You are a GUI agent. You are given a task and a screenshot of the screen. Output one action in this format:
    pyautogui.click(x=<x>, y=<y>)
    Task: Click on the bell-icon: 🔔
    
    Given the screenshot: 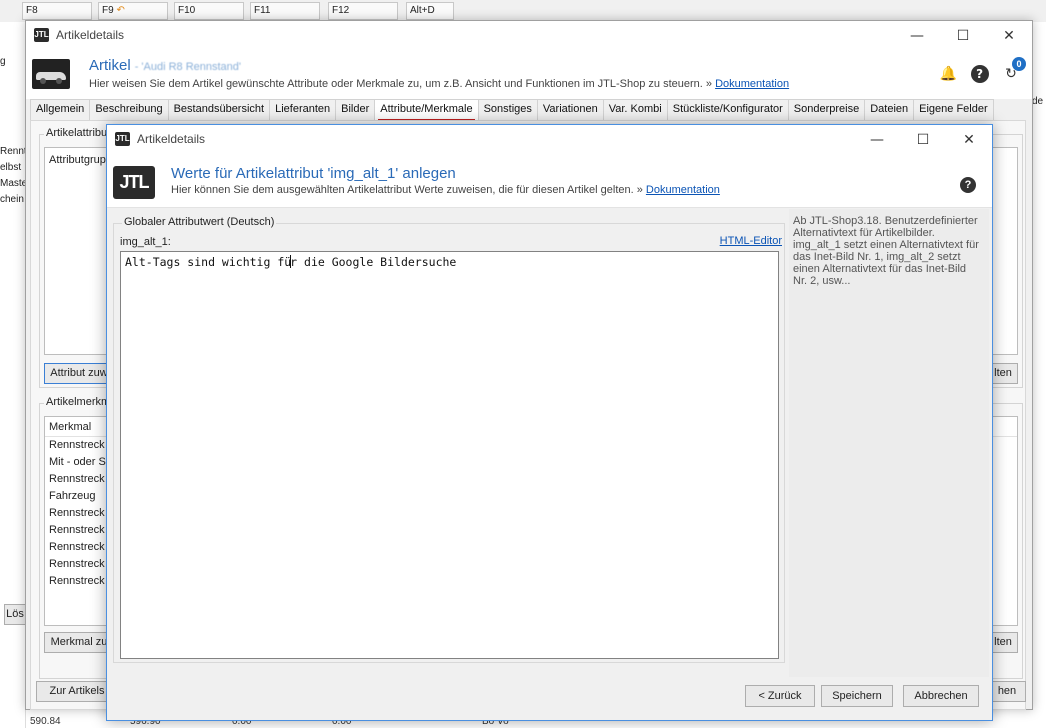 What is the action you would take?
    pyautogui.click(x=948, y=74)
    